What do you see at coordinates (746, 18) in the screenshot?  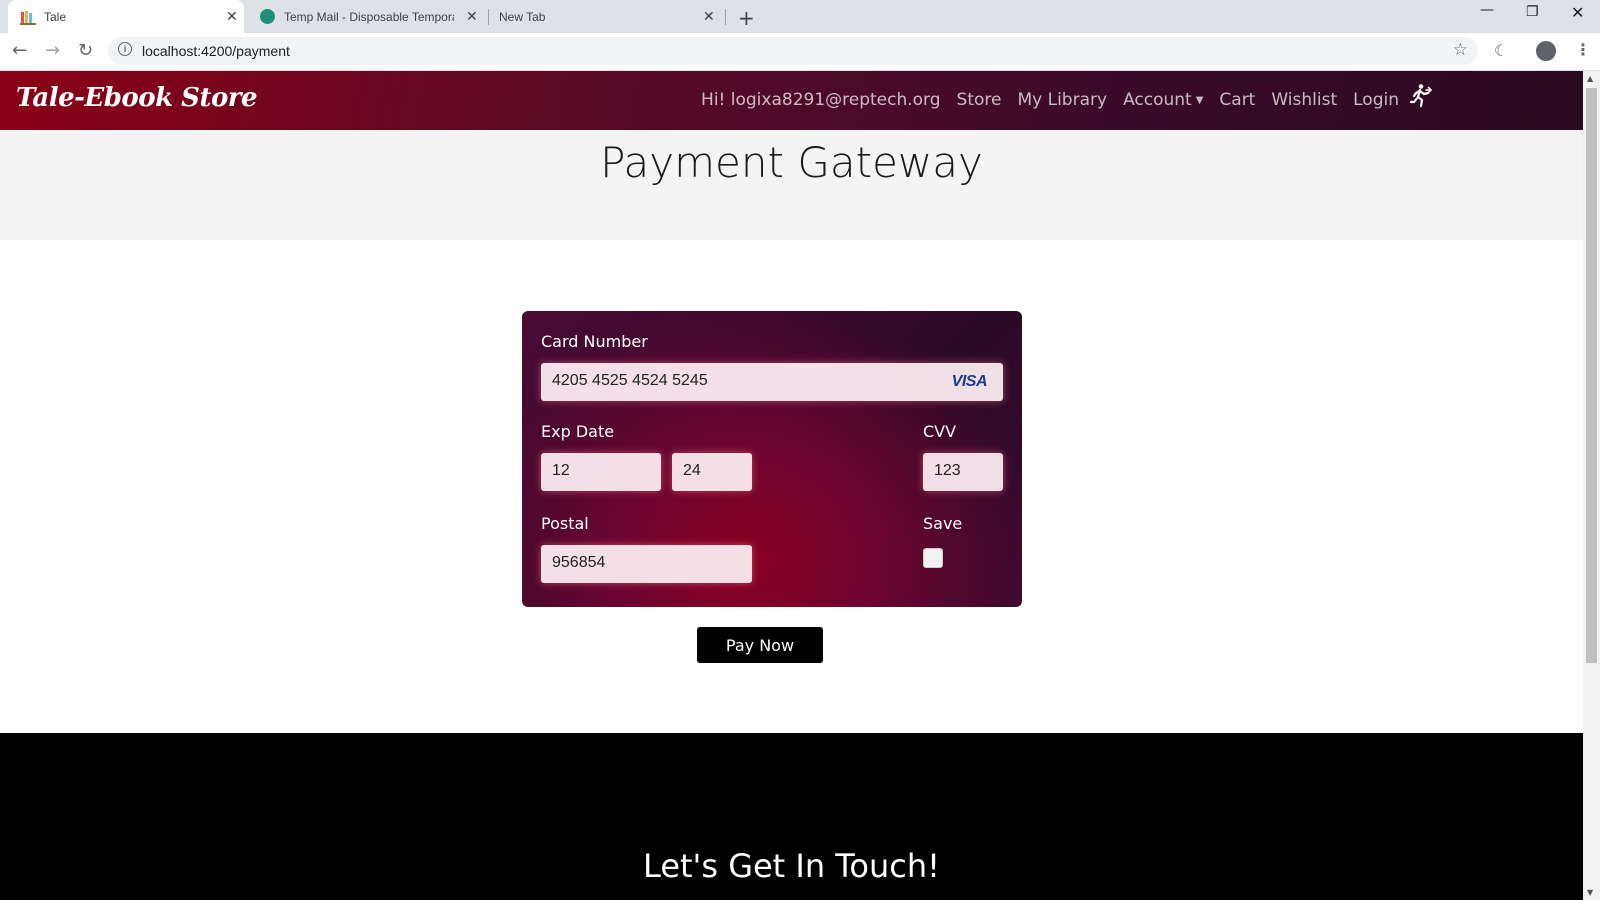 I see `new-tab-plus-icon: +` at bounding box center [746, 18].